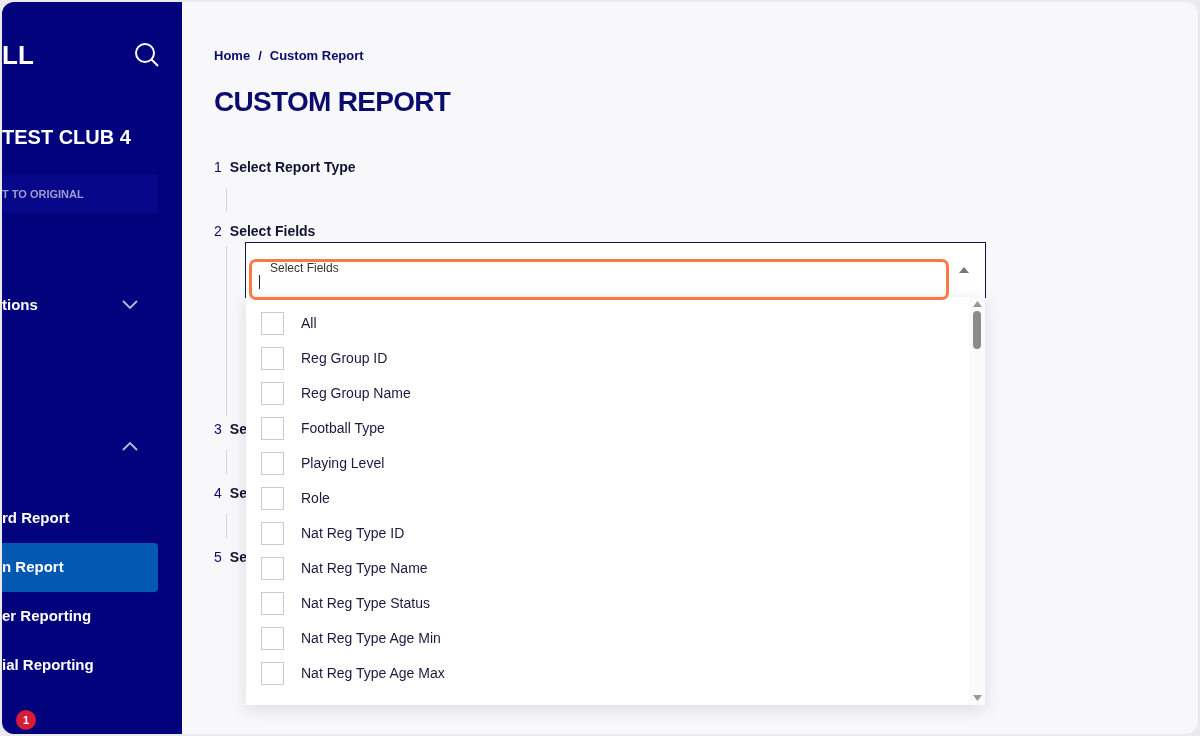 The height and width of the screenshot is (736, 1200). I want to click on step-label: Select Fields, so click(272, 231).